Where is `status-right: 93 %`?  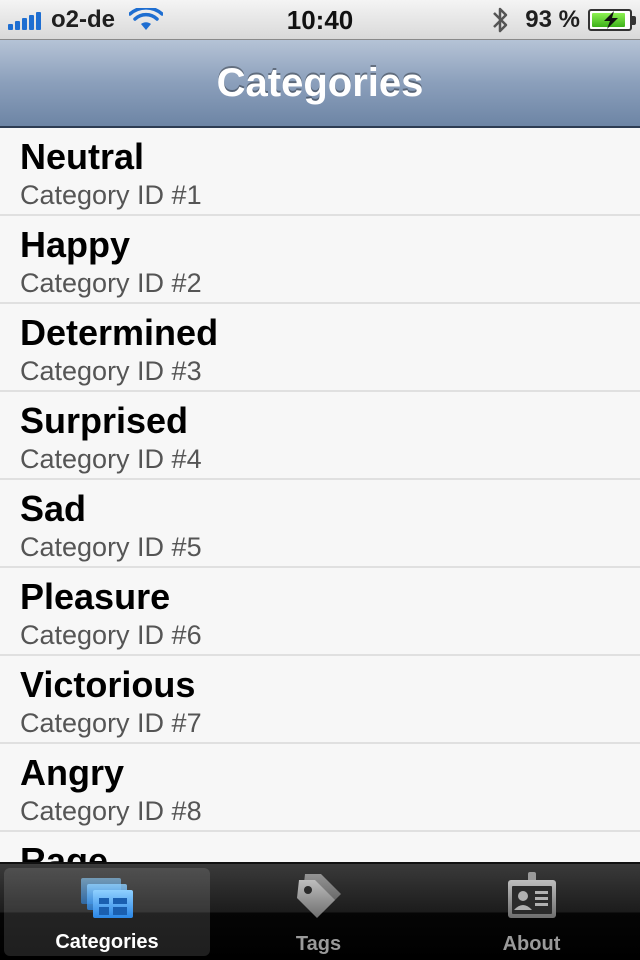
status-right: 93 % is located at coordinates (562, 20).